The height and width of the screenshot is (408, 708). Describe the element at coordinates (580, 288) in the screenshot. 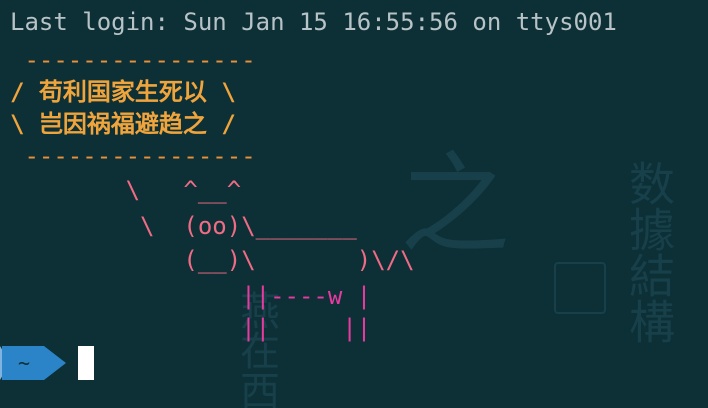

I see `watermark-seal-icon` at that location.